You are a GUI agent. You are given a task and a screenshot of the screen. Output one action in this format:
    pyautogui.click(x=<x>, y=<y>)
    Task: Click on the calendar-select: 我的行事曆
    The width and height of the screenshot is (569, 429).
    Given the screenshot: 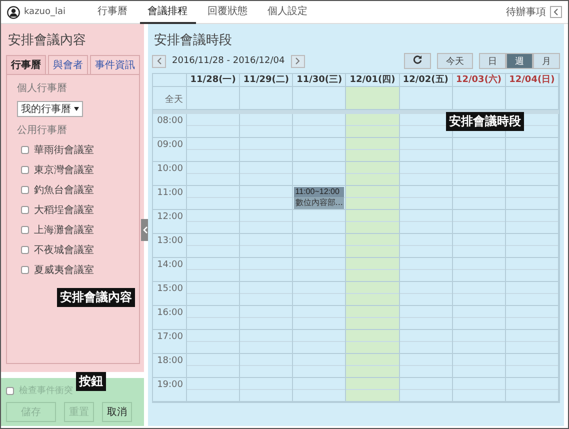 What is the action you would take?
    pyautogui.click(x=50, y=109)
    